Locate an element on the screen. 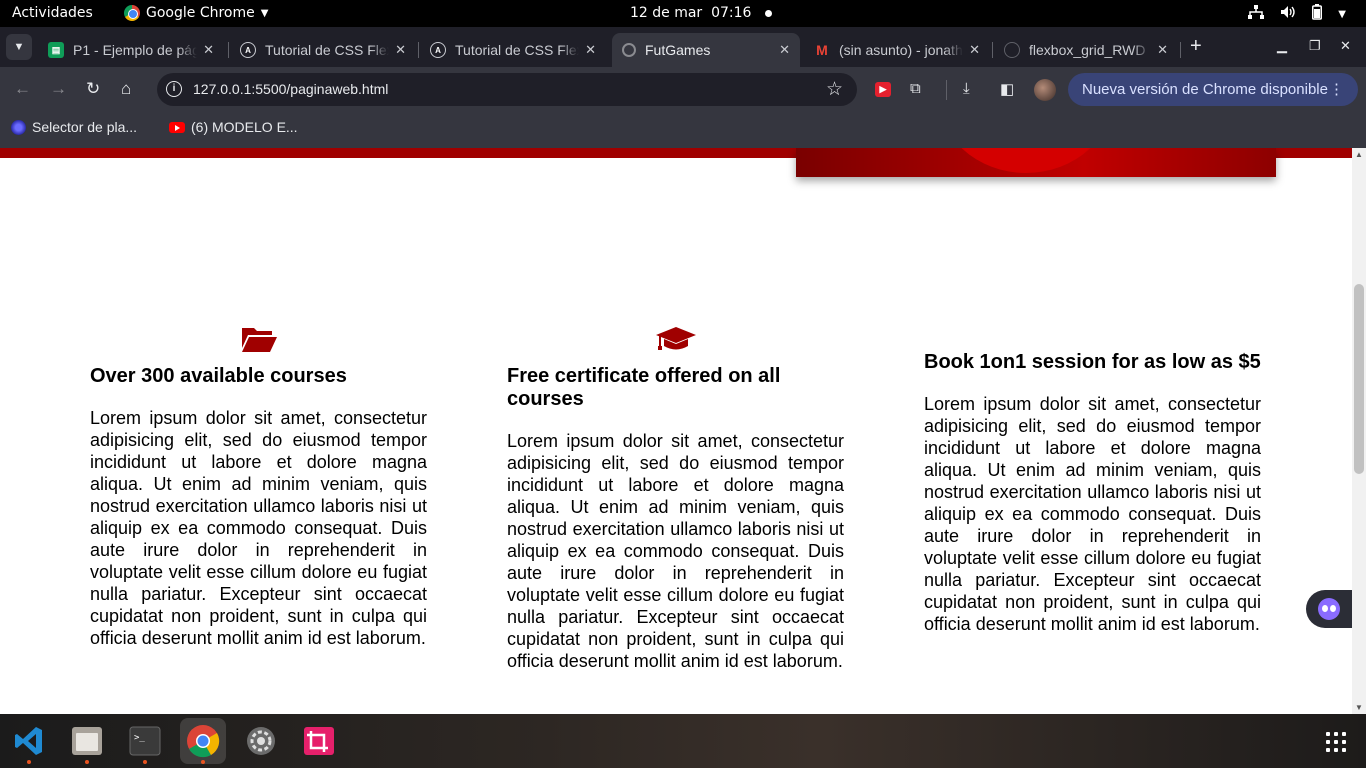 The width and height of the screenshot is (1366, 768). feature-title: Free certificate offered on all courses is located at coordinates (644, 387).